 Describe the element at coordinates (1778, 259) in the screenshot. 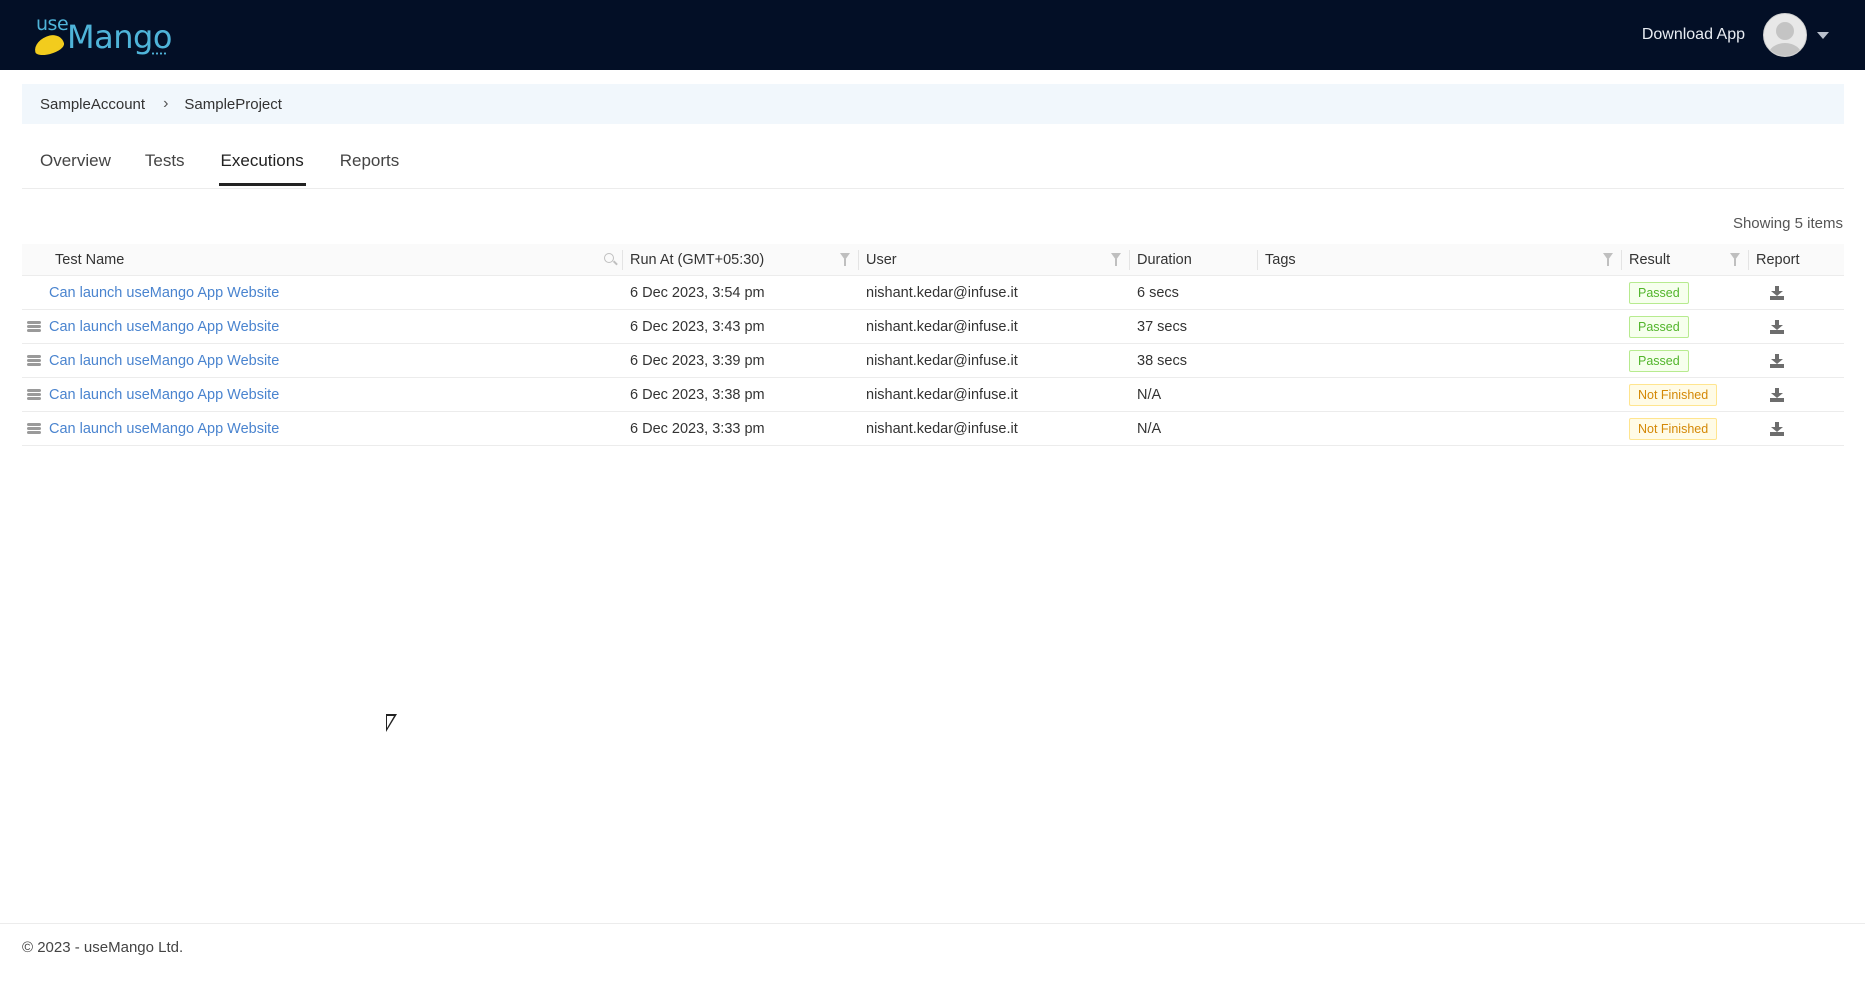

I see `column-report-label: Report` at that location.